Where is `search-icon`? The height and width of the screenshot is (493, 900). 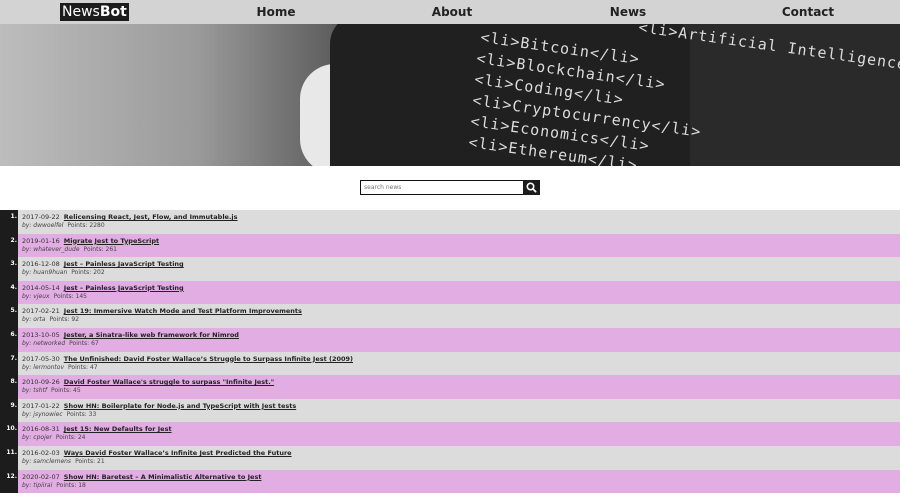
search-icon is located at coordinates (531, 187).